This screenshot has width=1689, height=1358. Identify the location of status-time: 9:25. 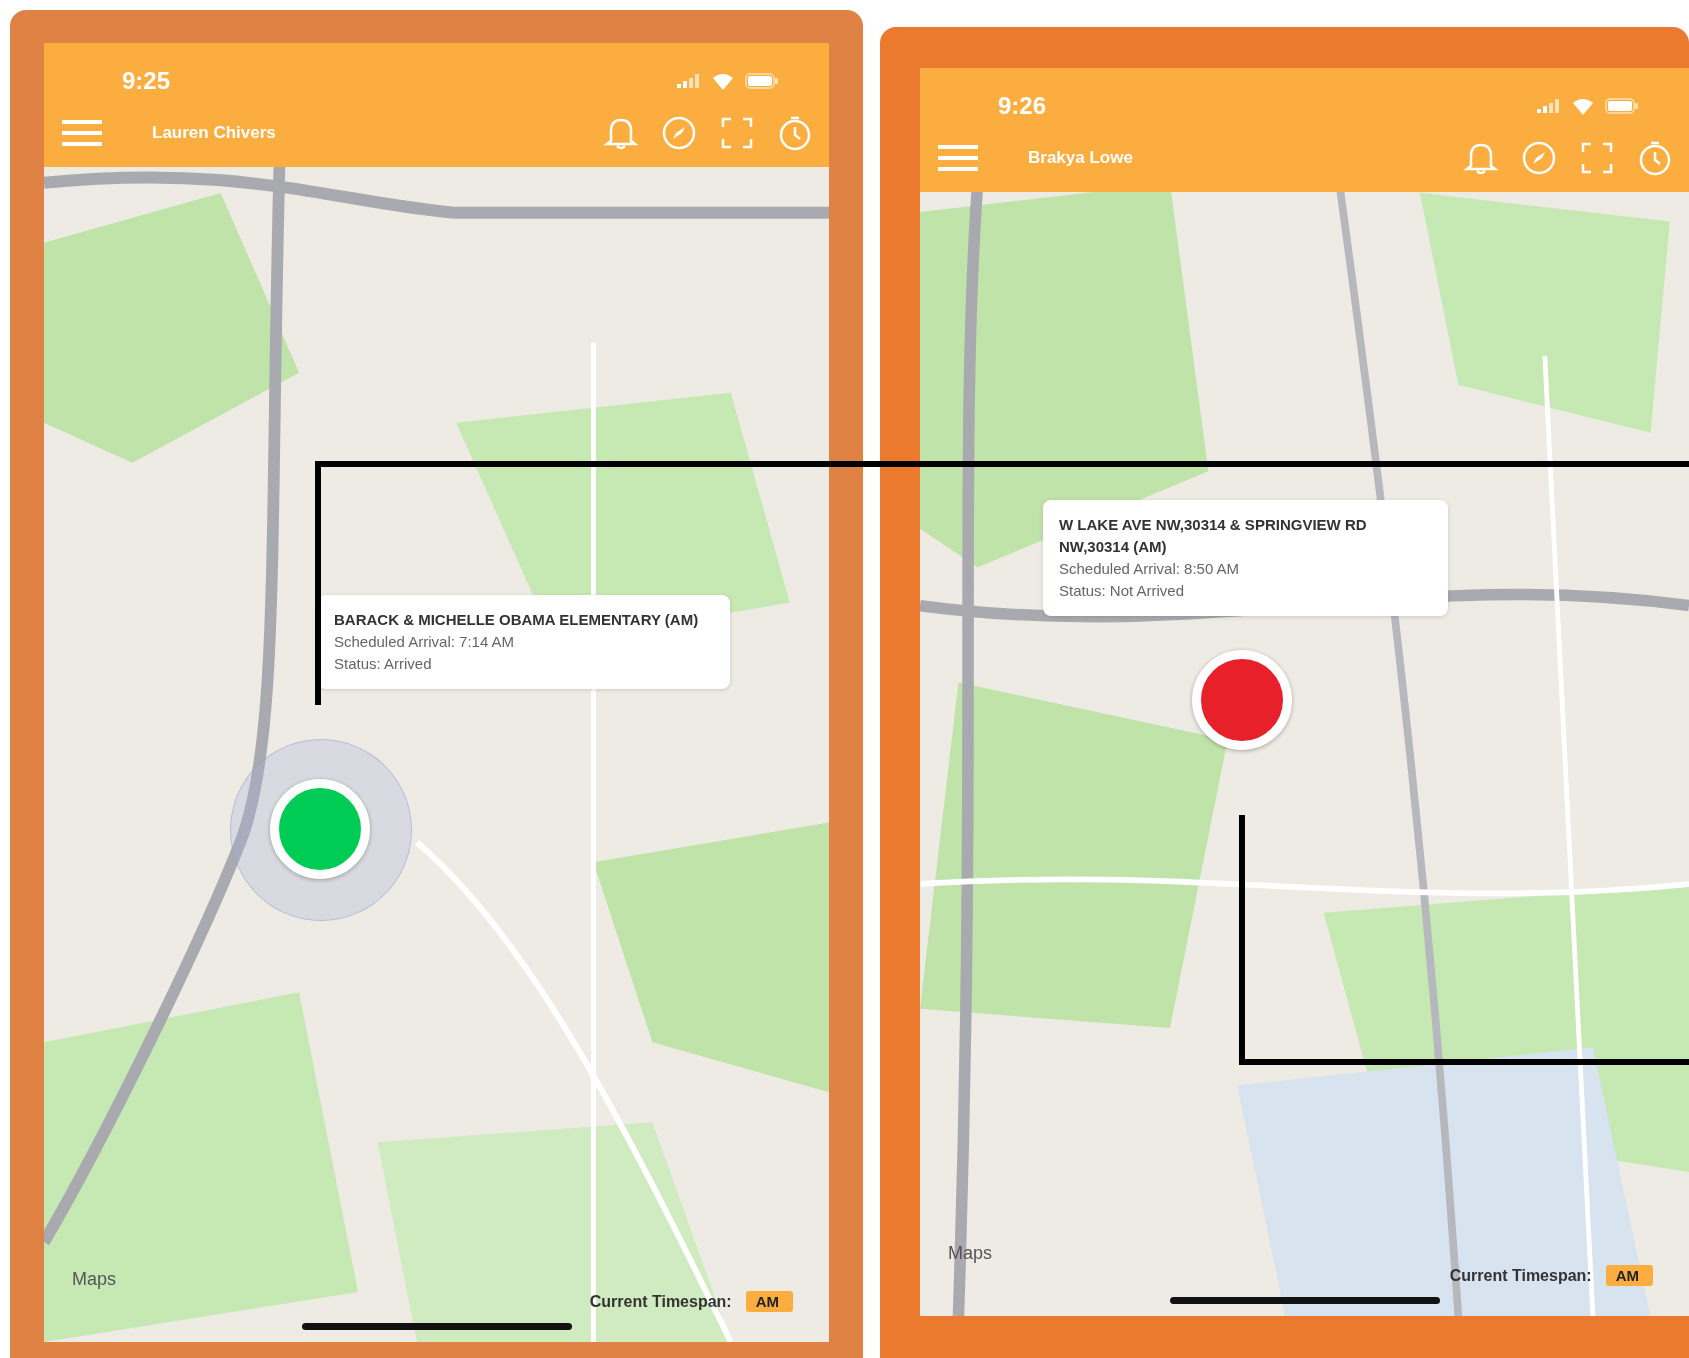
(146, 81).